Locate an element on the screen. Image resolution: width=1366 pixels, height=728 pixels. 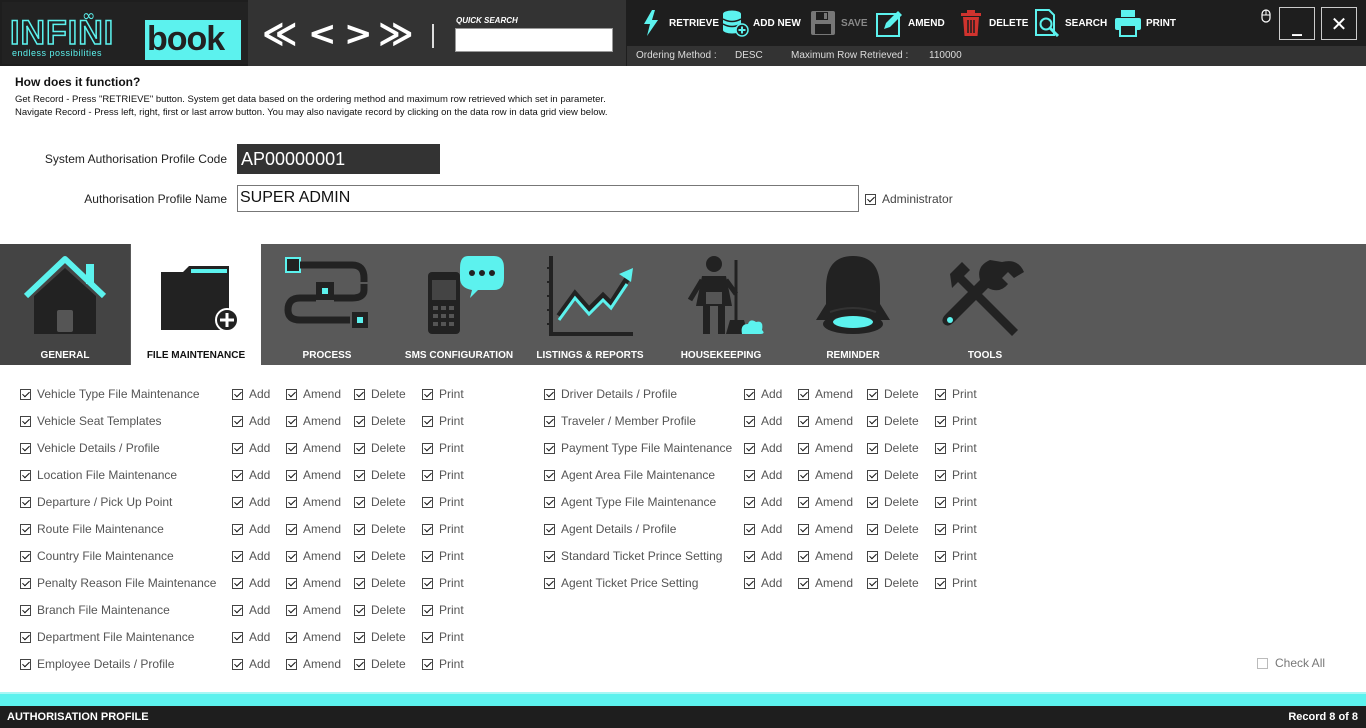
module-checkbox: Vehicle Details / Profile is located at coordinates (90, 448).